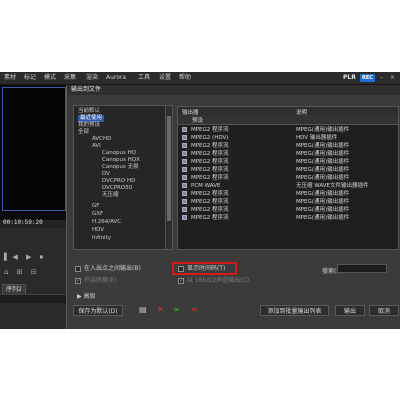 The image size is (400, 400). I want to click on close-icon: ×, so click(392, 77).